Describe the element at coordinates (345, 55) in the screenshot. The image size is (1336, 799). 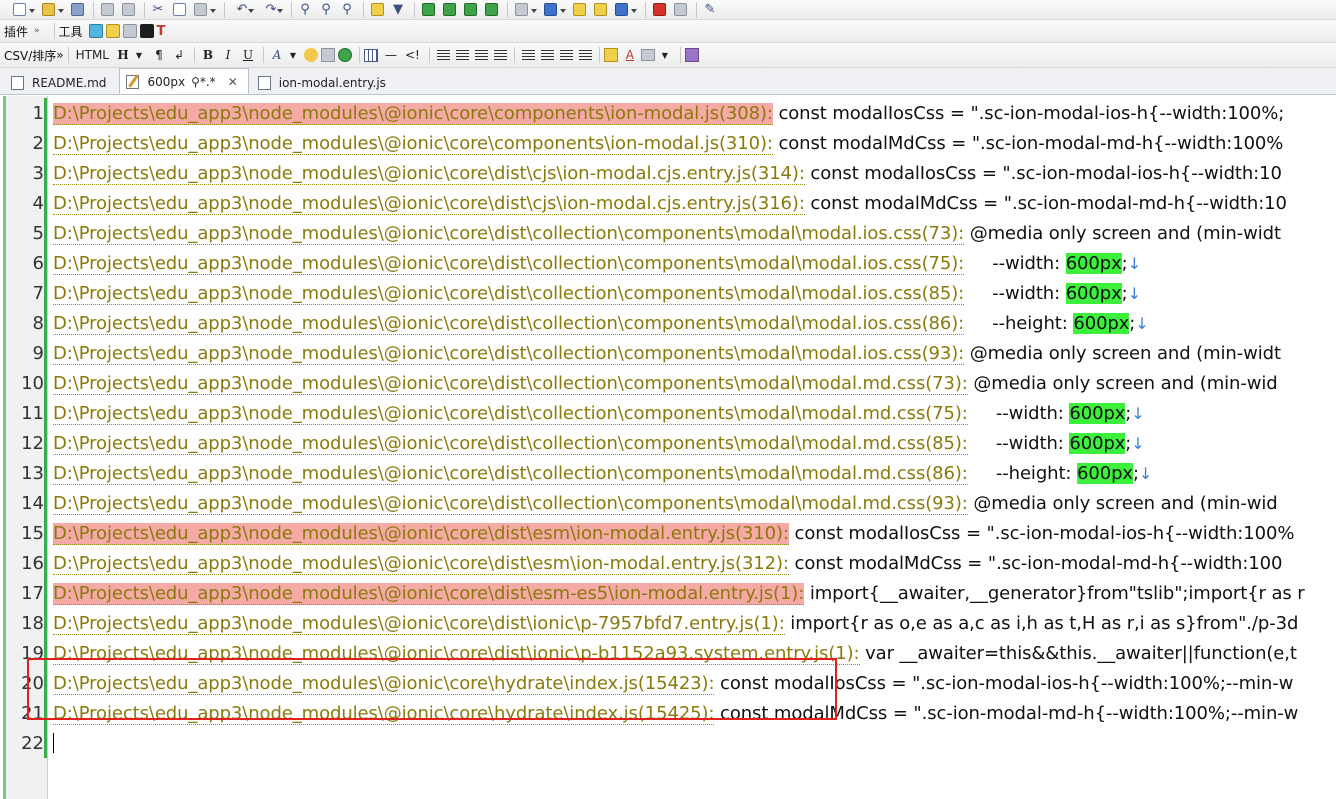
I see `link-icon` at that location.